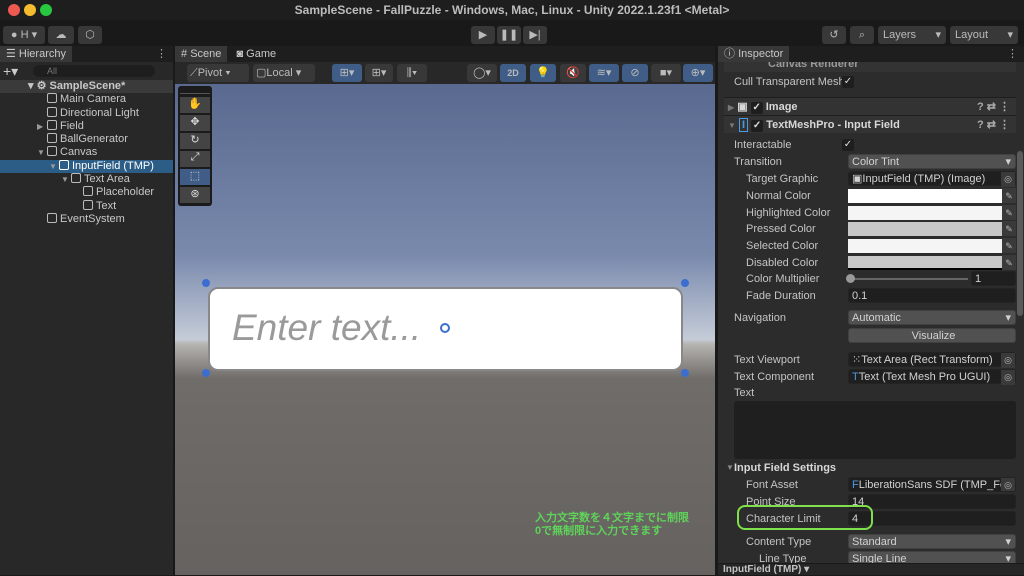  What do you see at coordinates (10, 71) in the screenshot?
I see `add-icon: +▾` at bounding box center [10, 71].